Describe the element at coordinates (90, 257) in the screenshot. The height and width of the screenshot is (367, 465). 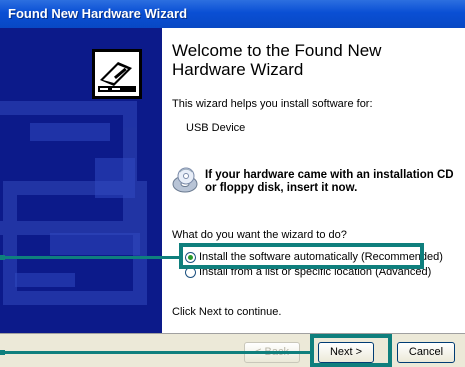
I see `callout-line-option` at that location.